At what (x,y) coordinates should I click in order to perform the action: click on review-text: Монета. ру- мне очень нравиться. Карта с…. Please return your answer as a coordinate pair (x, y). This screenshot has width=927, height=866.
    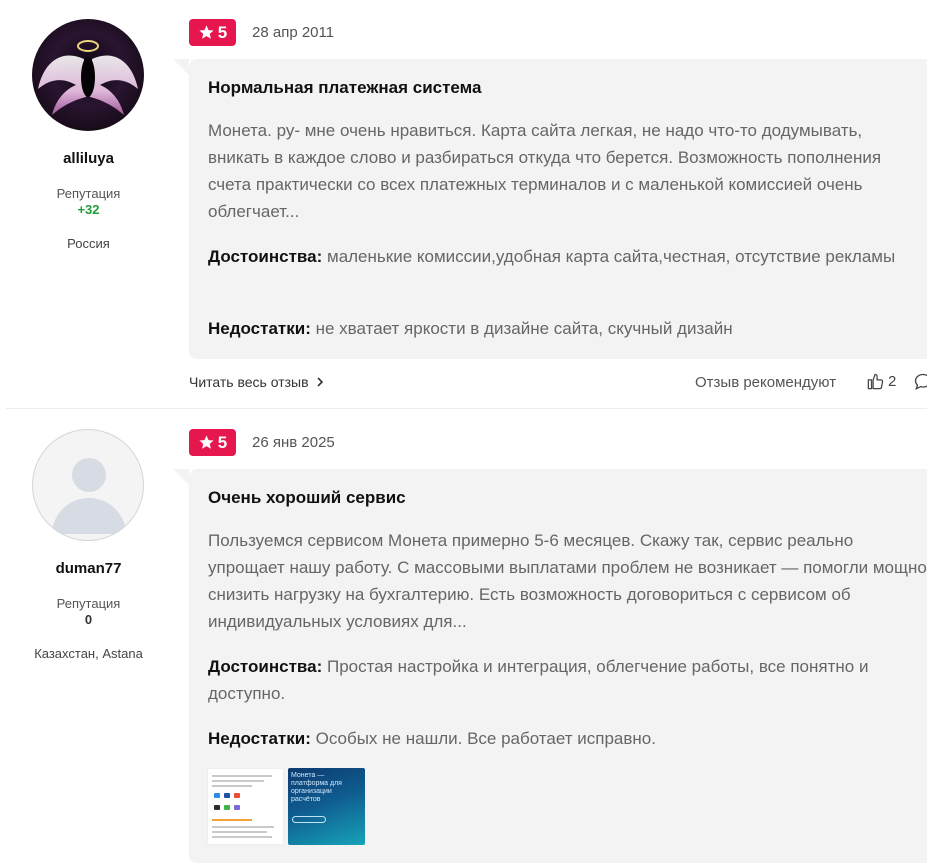
    Looking at the image, I should click on (545, 171).